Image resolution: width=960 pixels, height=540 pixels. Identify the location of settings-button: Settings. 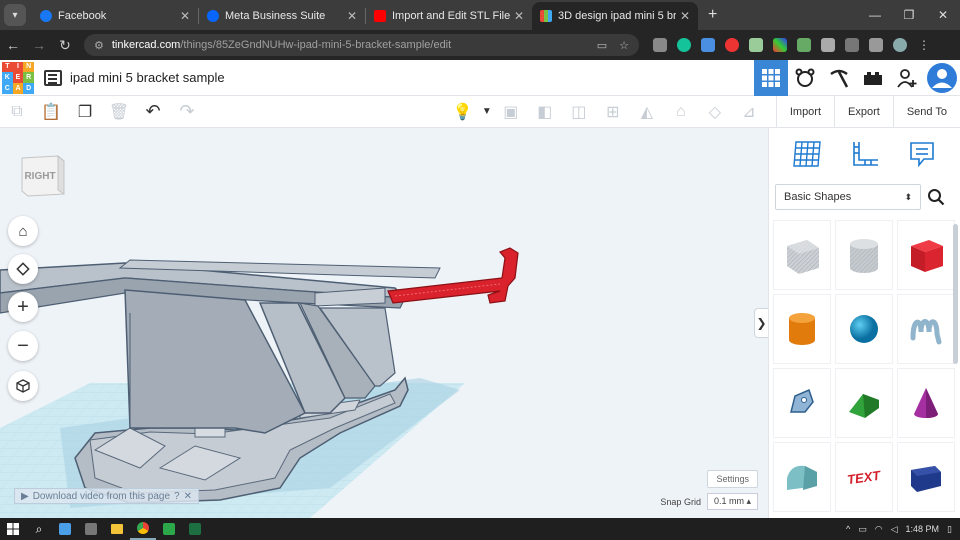
(732, 479).